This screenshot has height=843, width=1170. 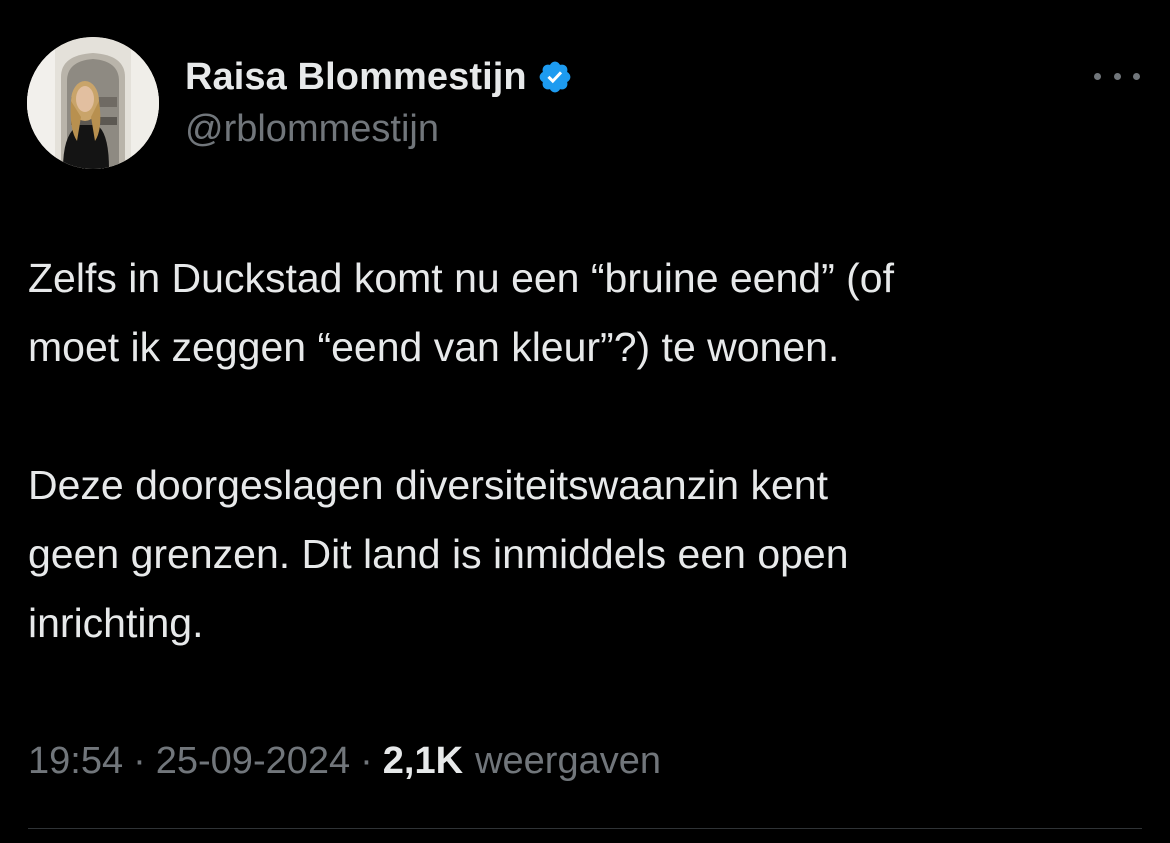 I want to click on views-label: weergaven, so click(x=568, y=761).